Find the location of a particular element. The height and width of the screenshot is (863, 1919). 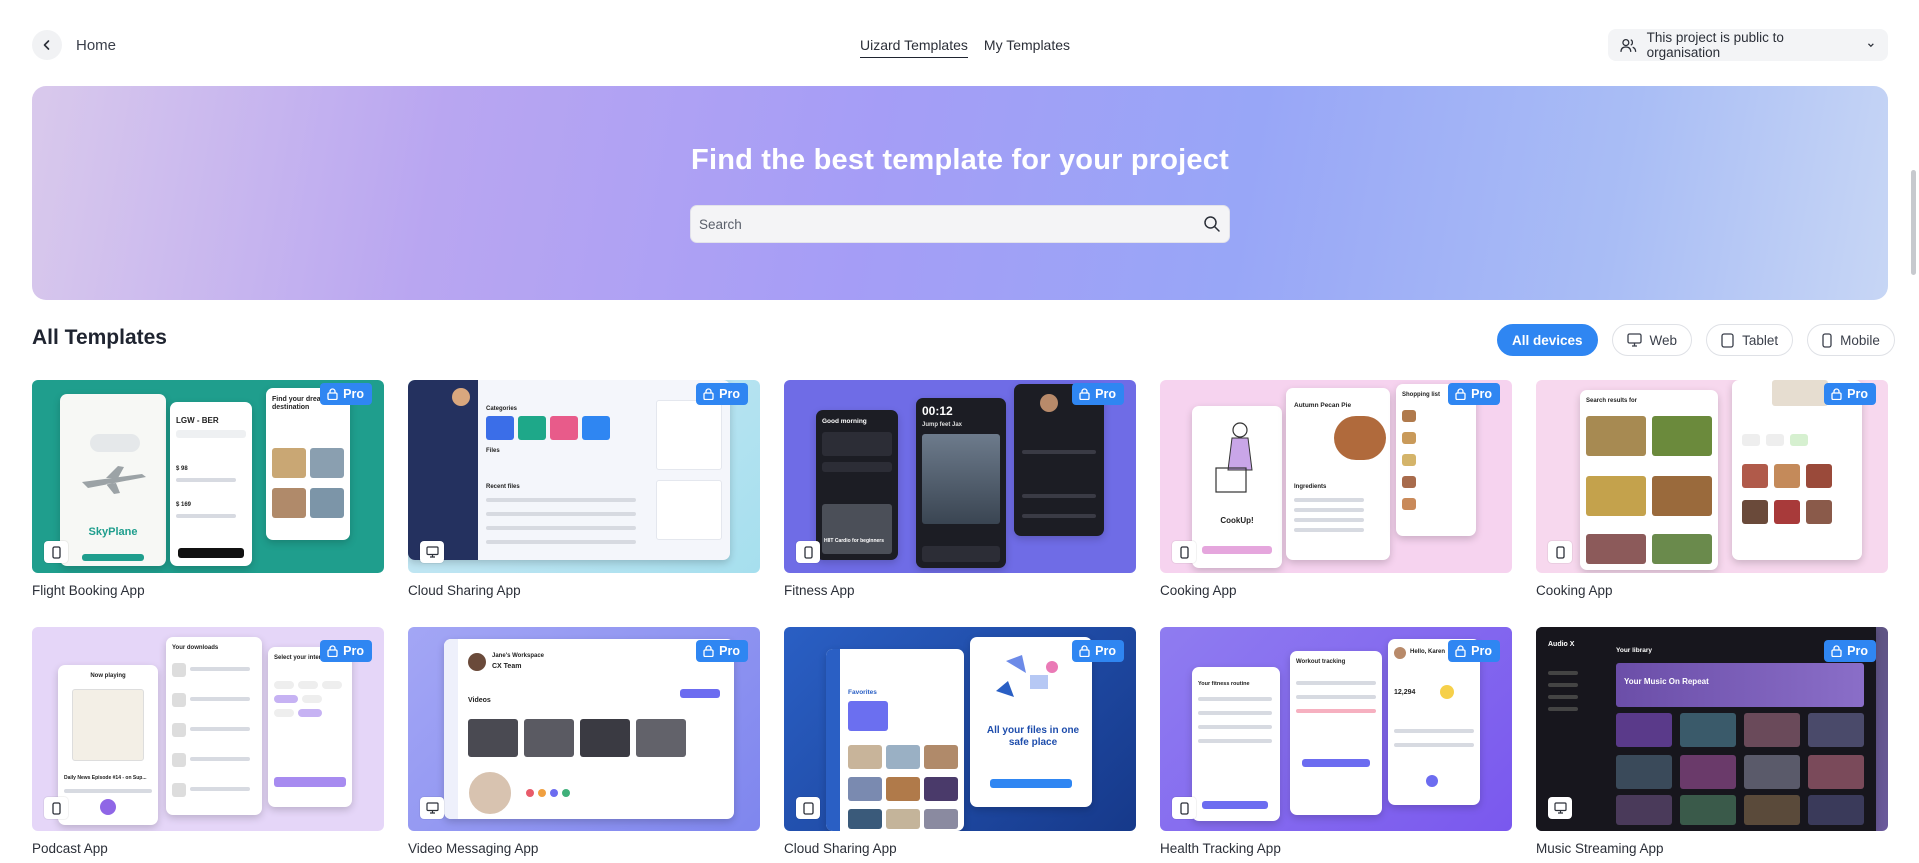

template-card: Search results for Pro Cooking App is located at coordinates (1712, 489).